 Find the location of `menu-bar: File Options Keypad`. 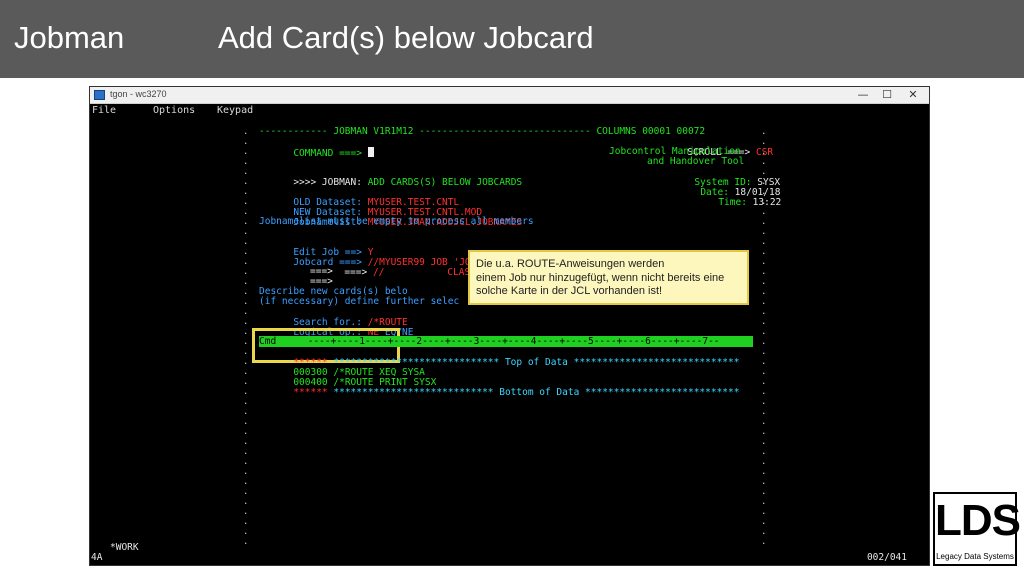

menu-bar: File Options Keypad is located at coordinates (509, 111).